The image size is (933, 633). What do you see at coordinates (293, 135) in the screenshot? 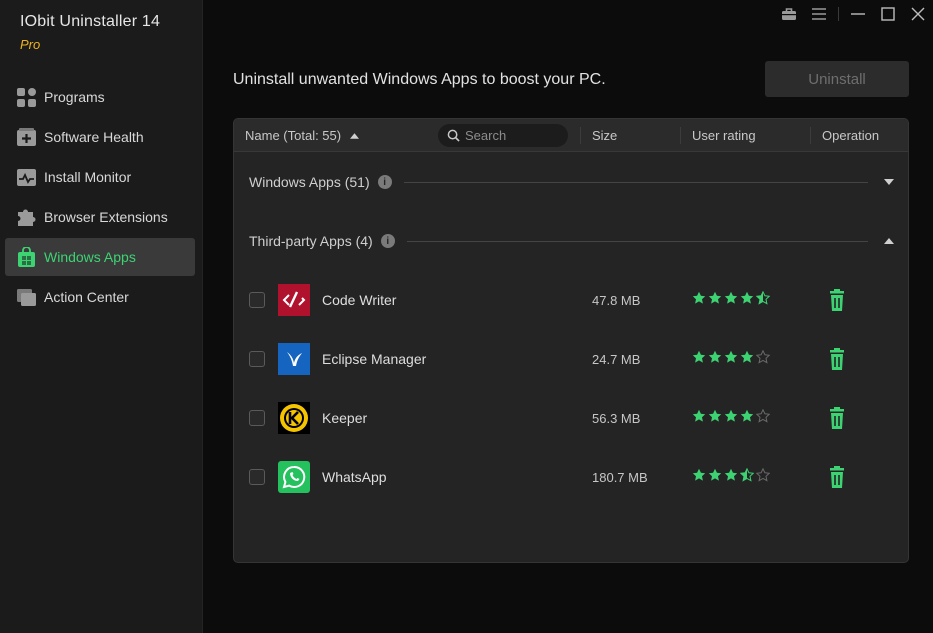
I see `column-name-label: Name (Total: 55)` at bounding box center [293, 135].